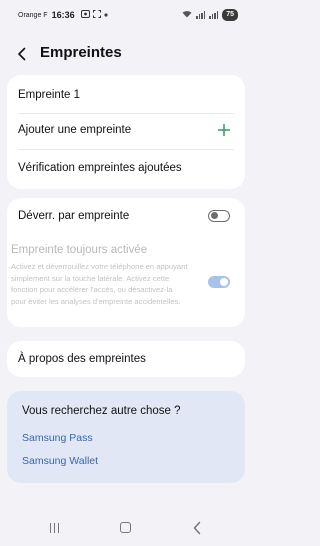  I want to click on status-right: 75, so click(210, 15).